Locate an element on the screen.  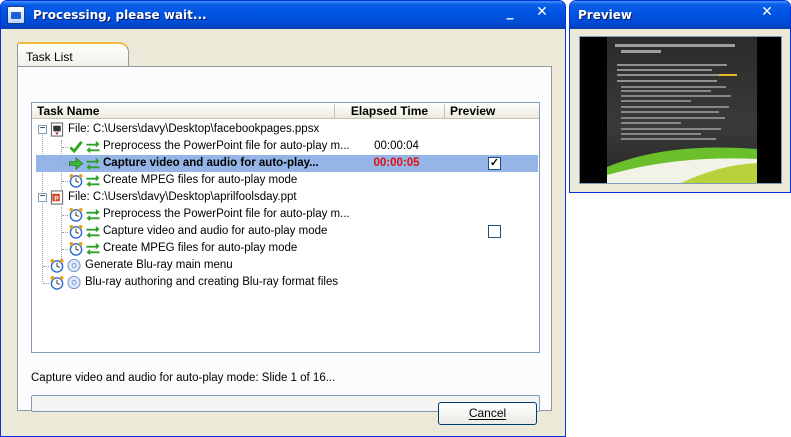
tab-label: Task List is located at coordinates (49, 57).